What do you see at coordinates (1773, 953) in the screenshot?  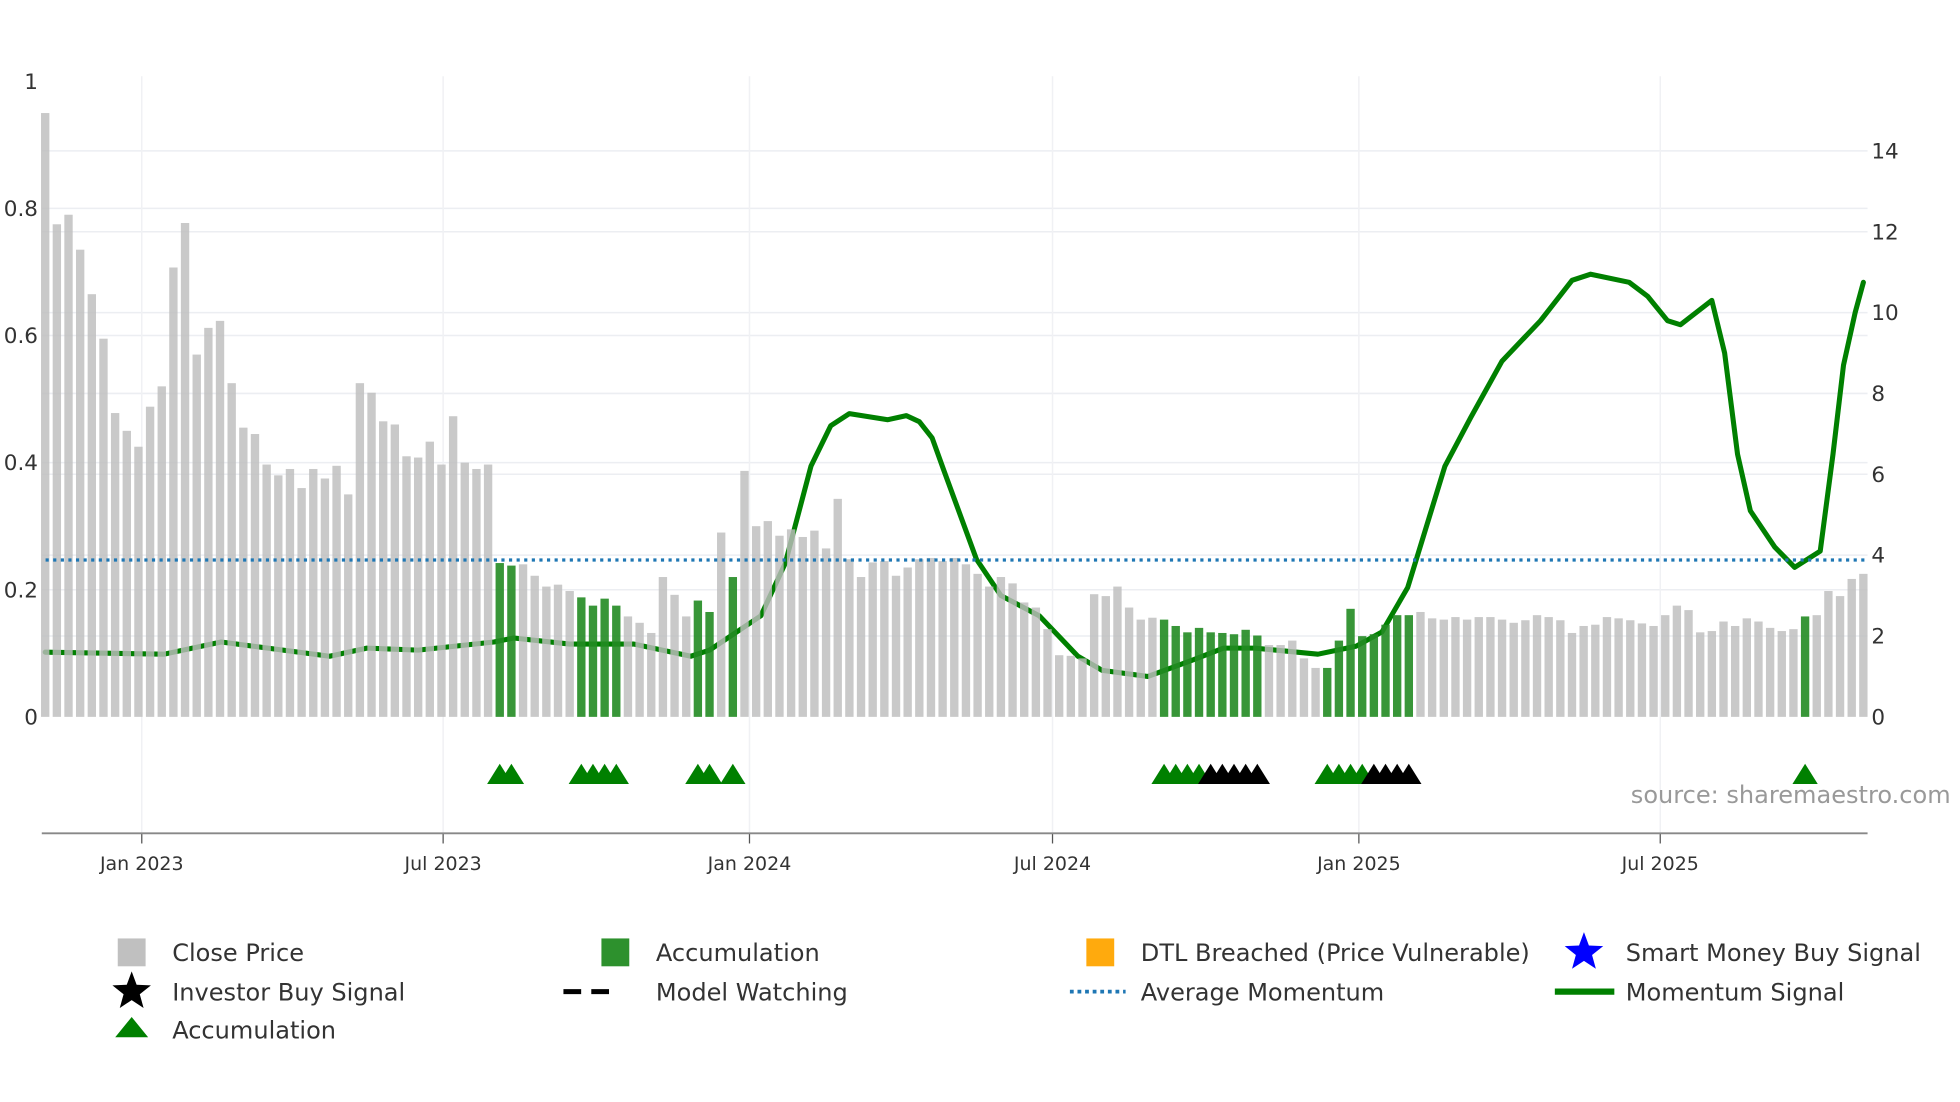 I see `legend-label: Smart Money Buy Signal` at bounding box center [1773, 953].